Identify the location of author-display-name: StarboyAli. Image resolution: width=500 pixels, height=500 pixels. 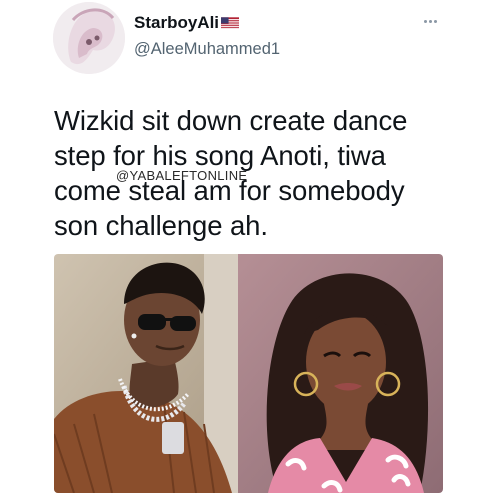
(176, 23).